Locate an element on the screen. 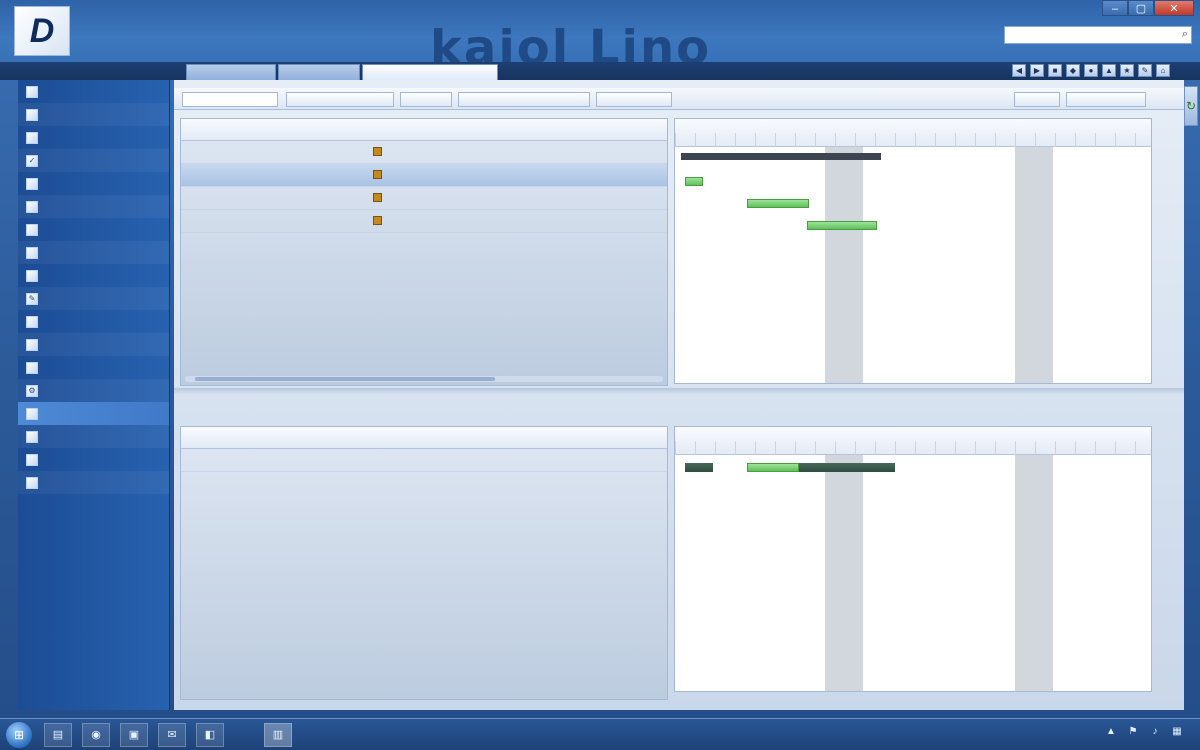 The image size is (1200, 750). start-button: ⊞ is located at coordinates (19, 735).